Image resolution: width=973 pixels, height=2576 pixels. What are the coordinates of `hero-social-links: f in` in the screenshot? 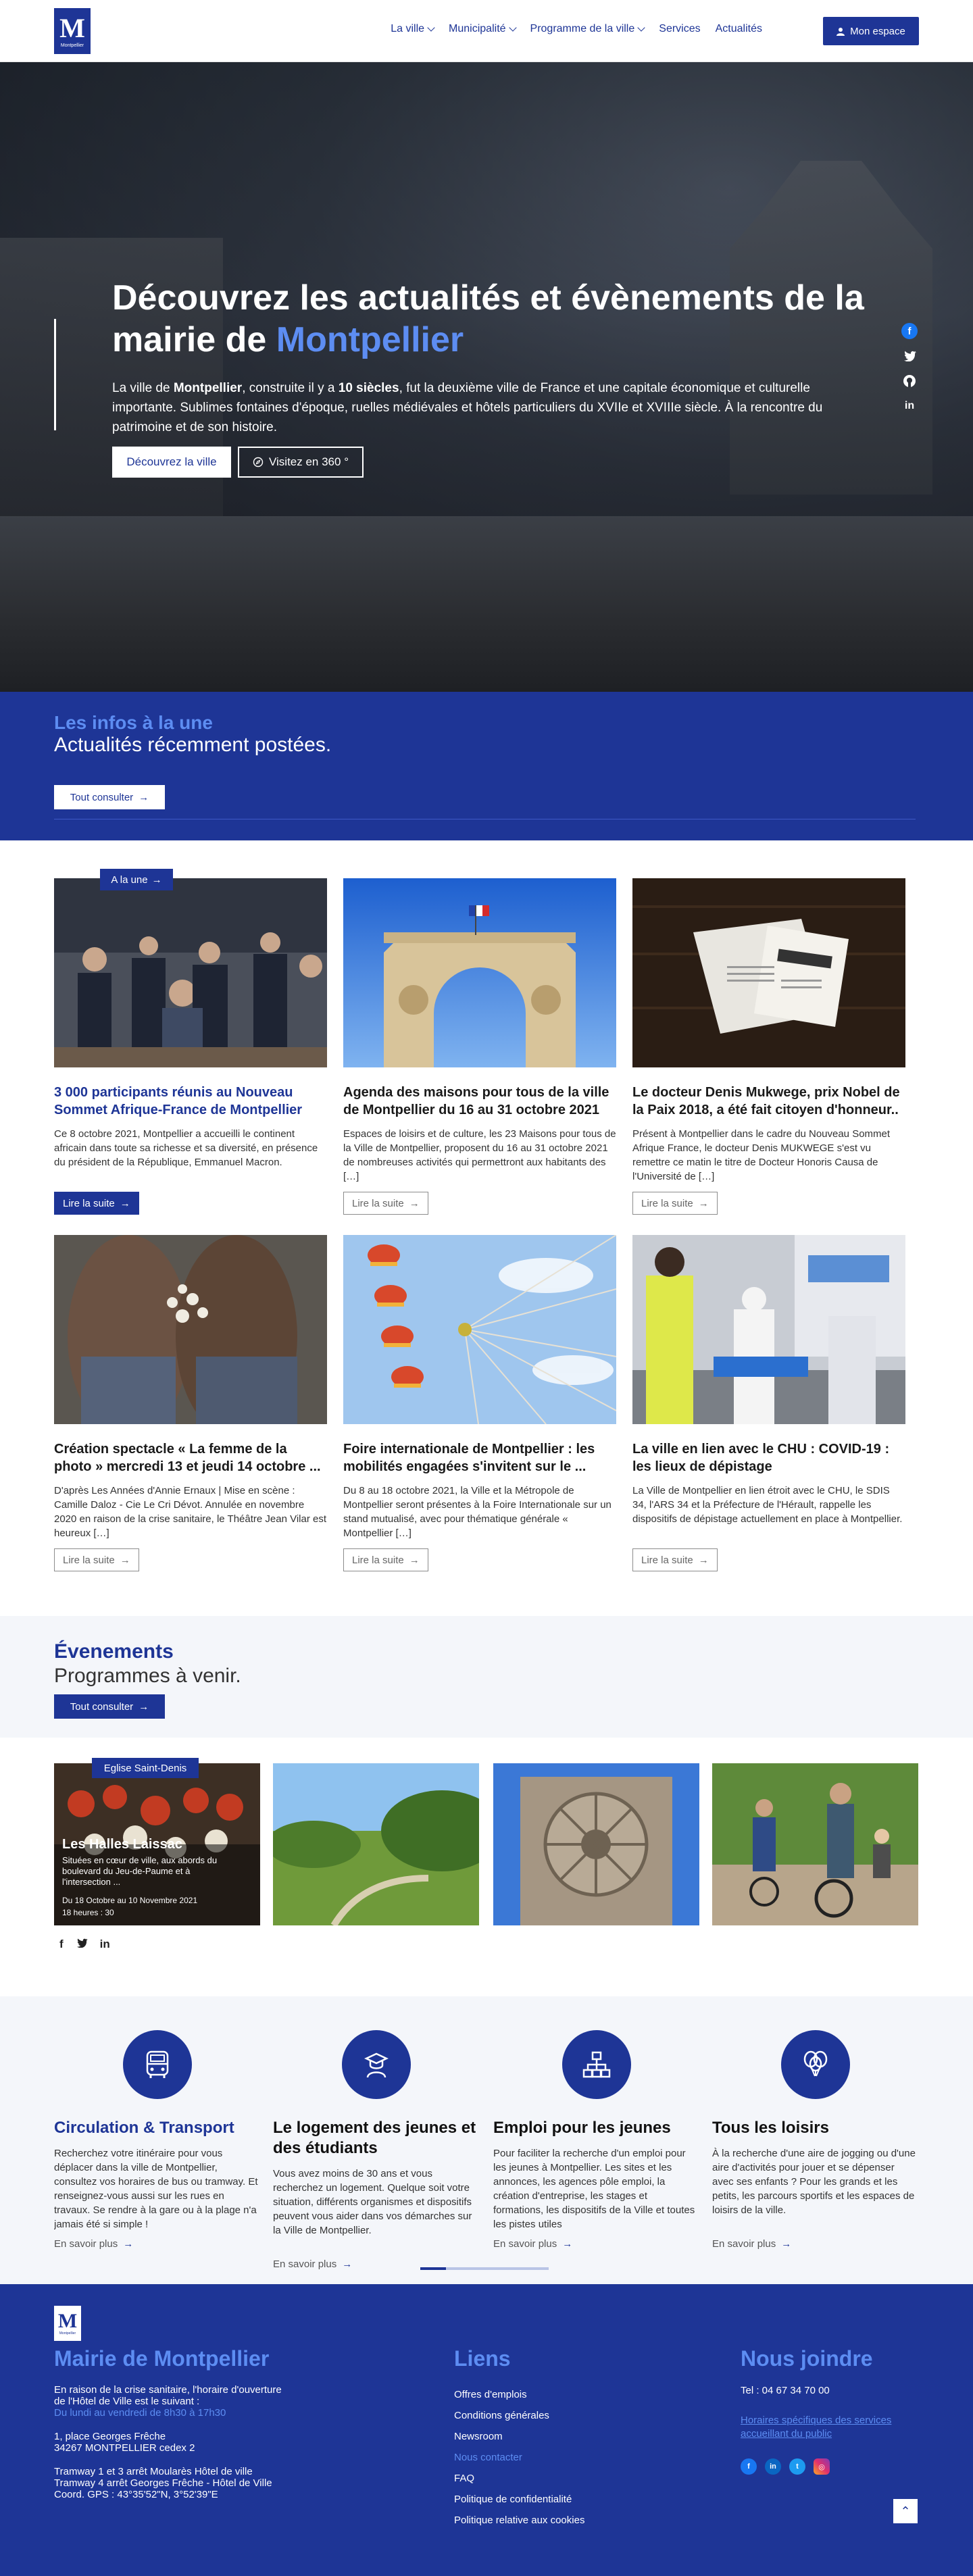 It's located at (910, 368).